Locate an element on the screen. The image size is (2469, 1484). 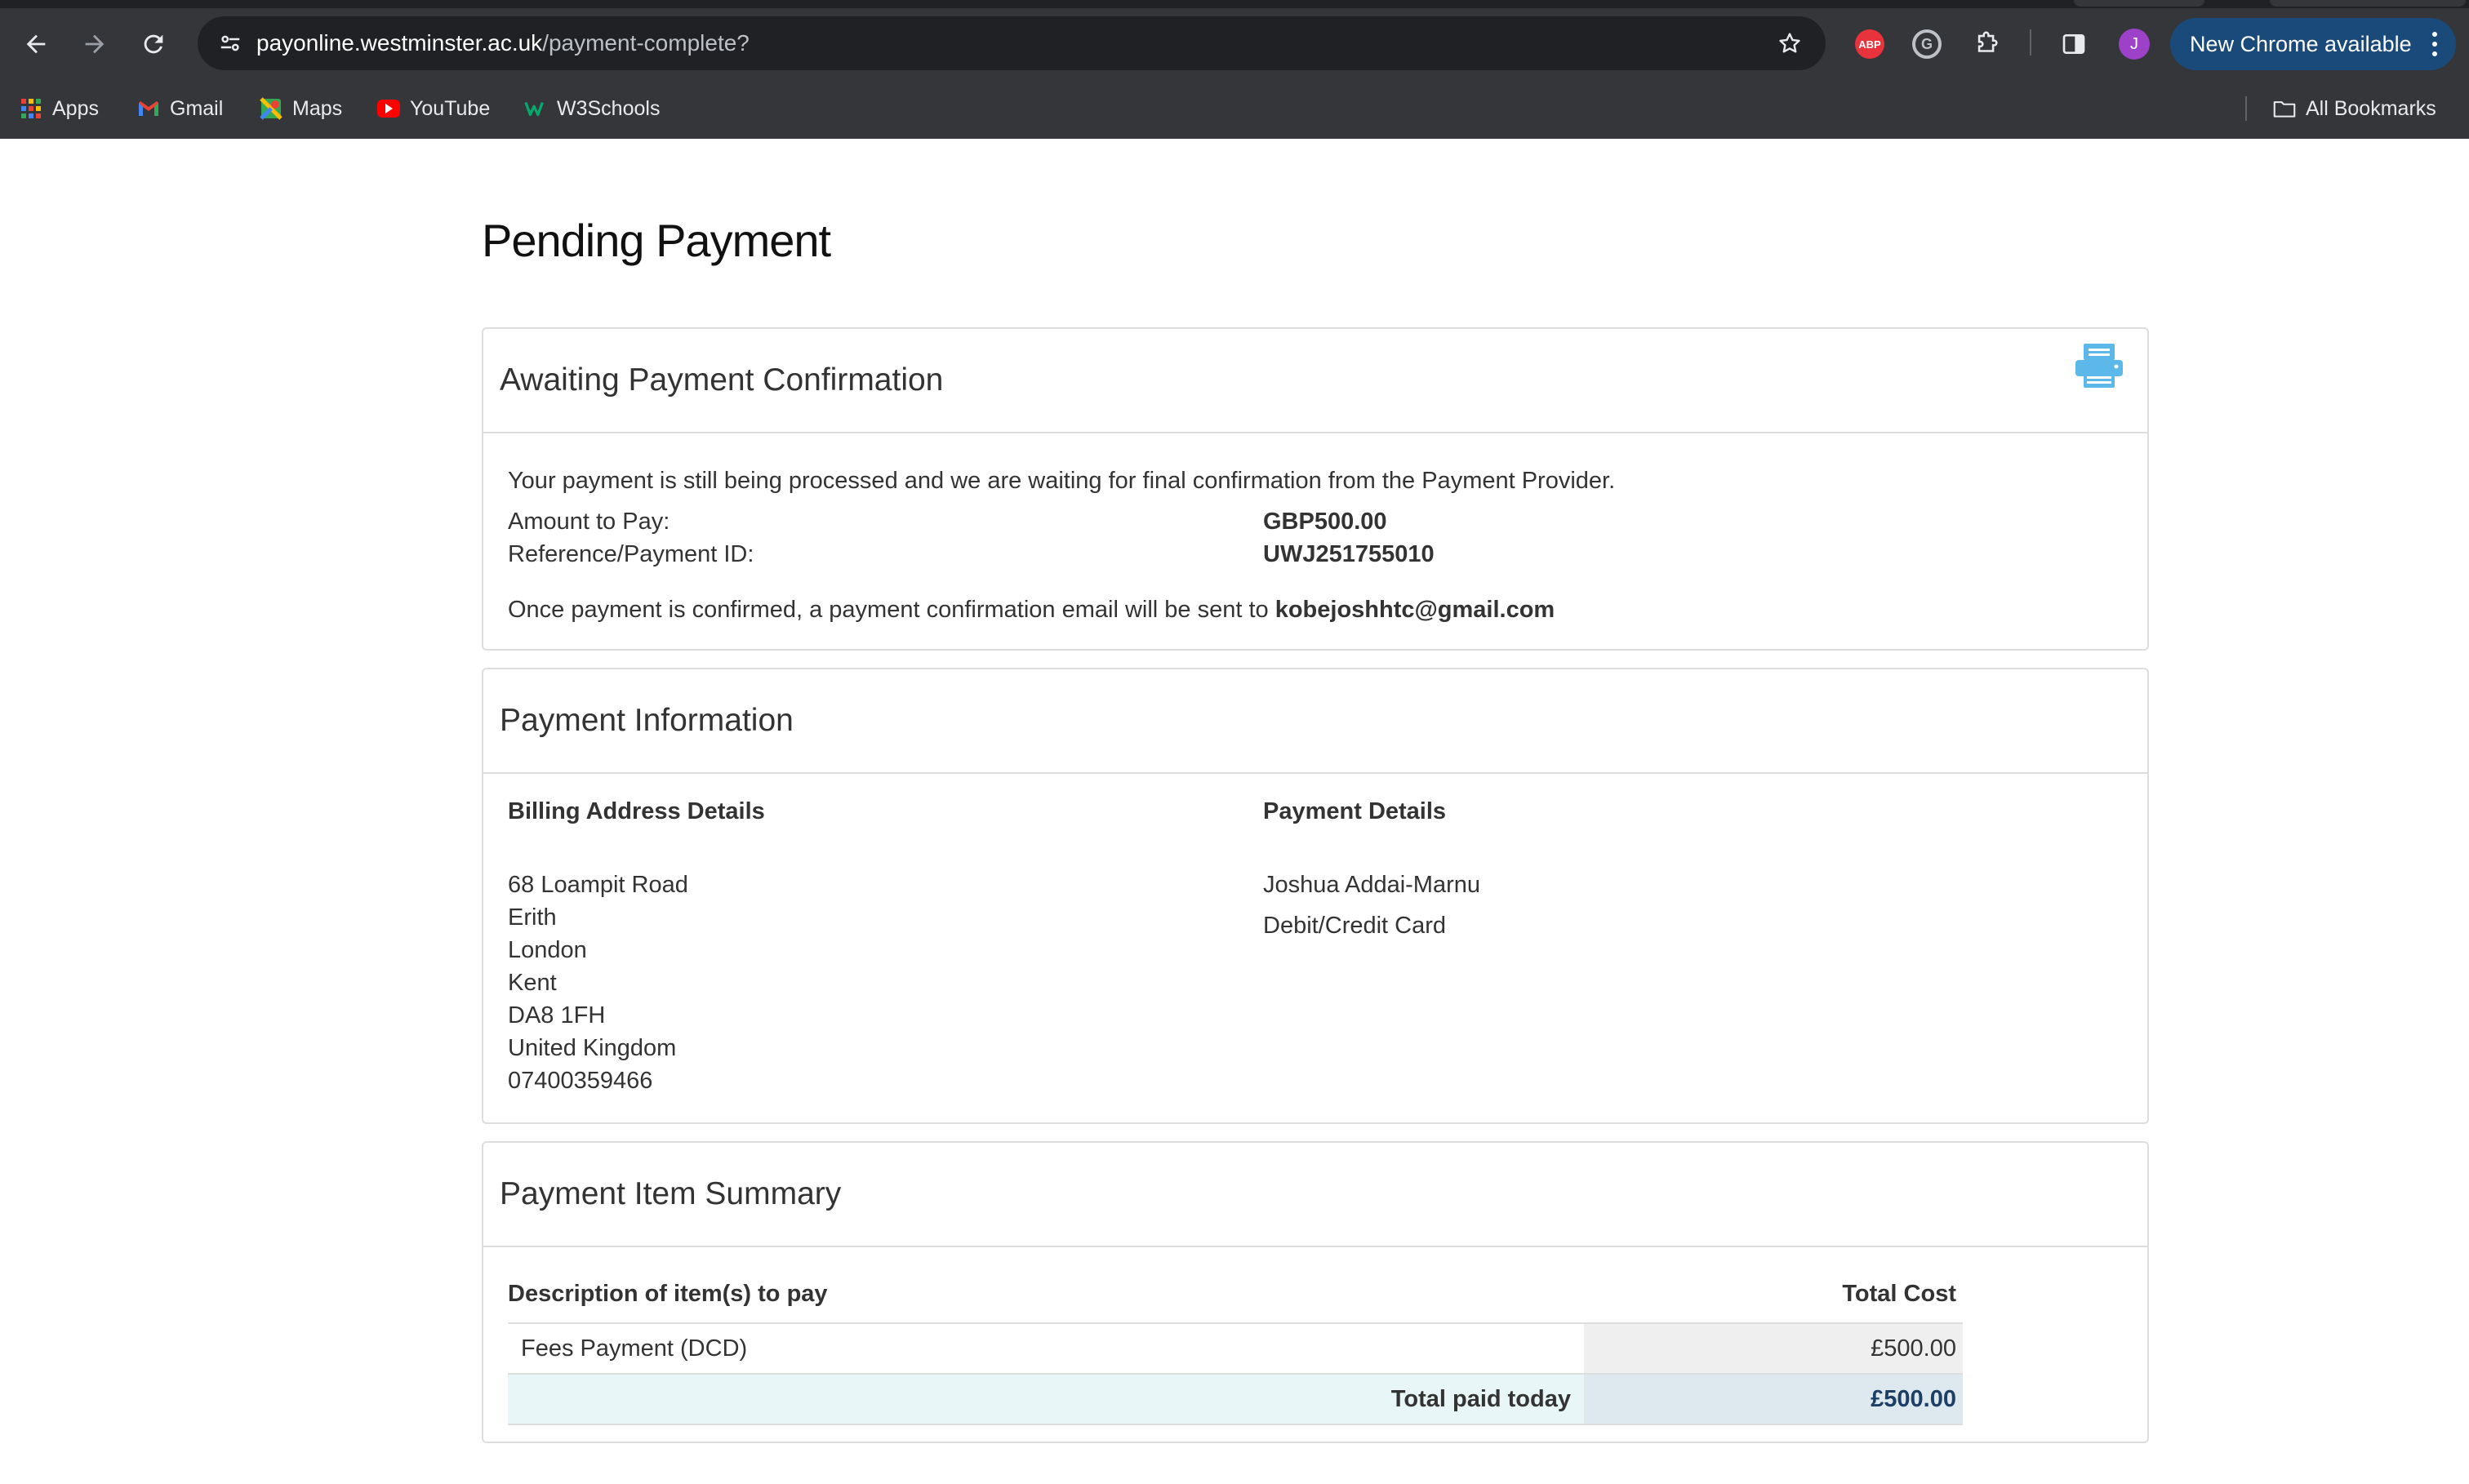
forward-button is located at coordinates (95, 44).